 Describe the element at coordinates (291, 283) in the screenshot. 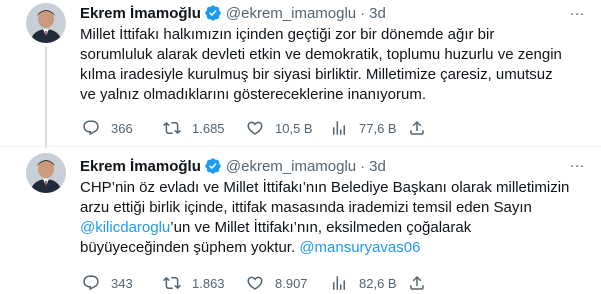

I see `like-count: 8.907` at that location.